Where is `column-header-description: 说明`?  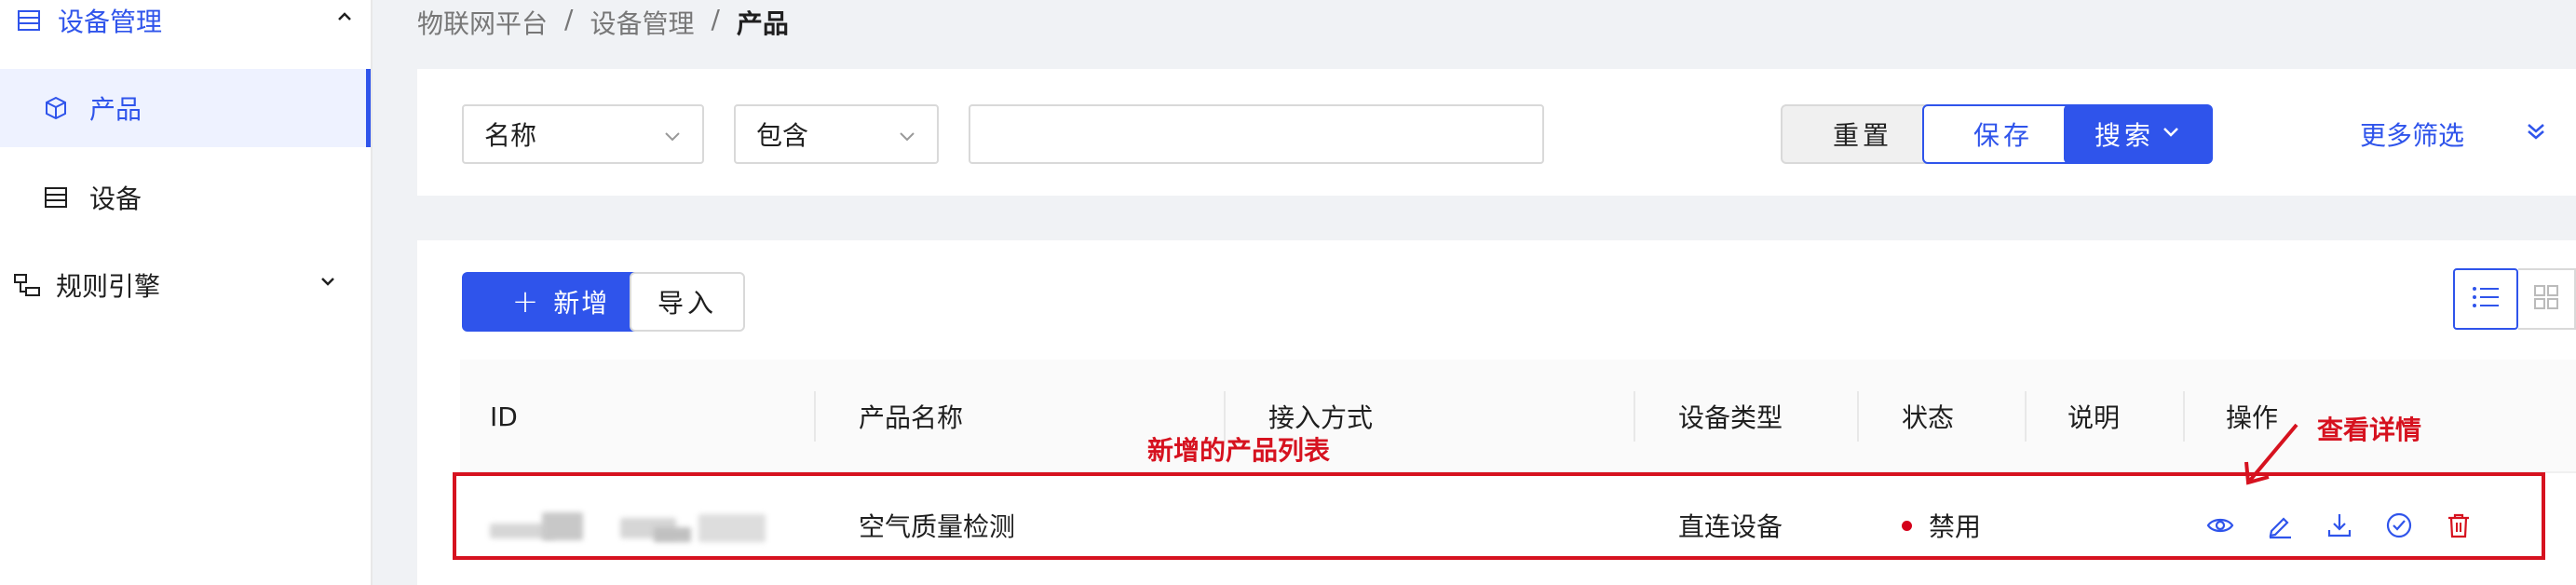 column-header-description: 说明 is located at coordinates (2094, 417).